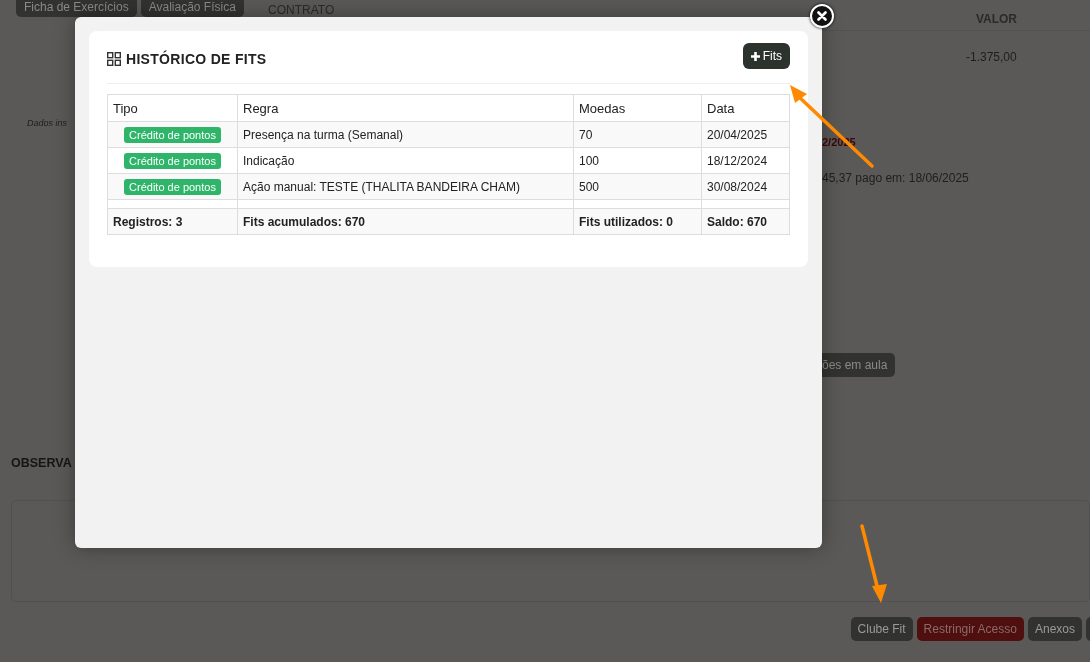  What do you see at coordinates (172, 108) in the screenshot?
I see `column-header: Tipo` at bounding box center [172, 108].